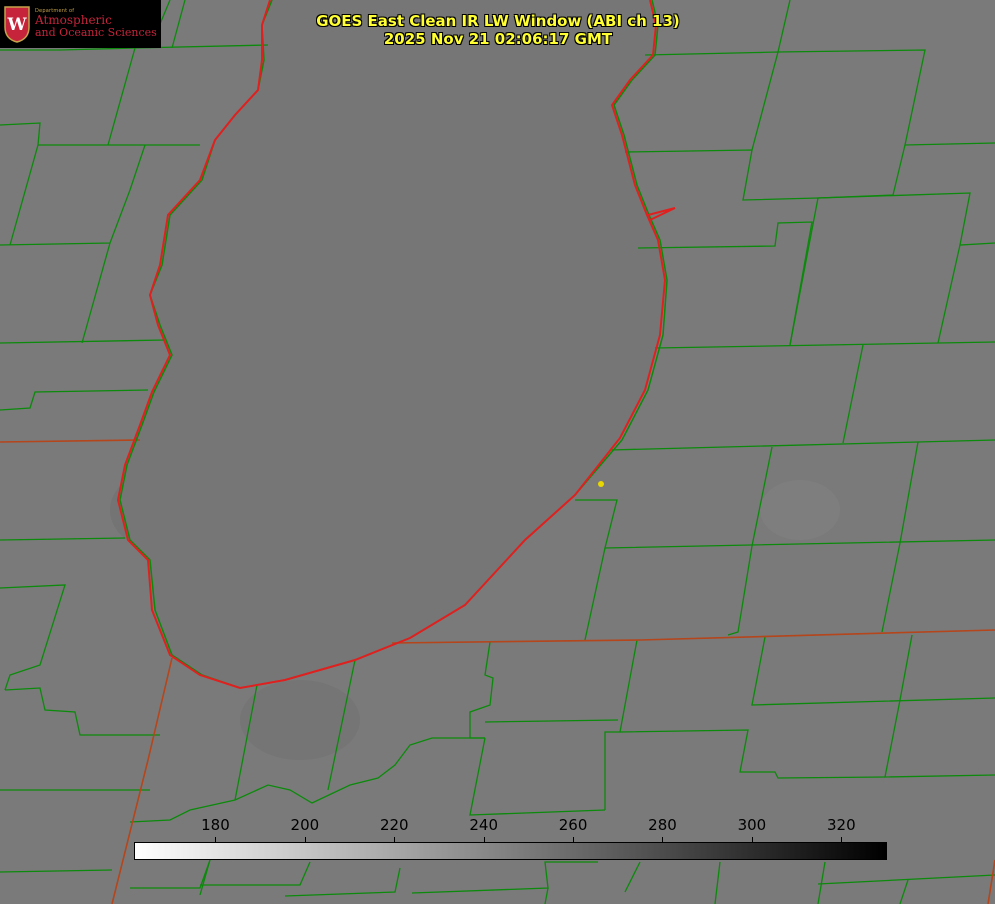  I want to click on image-timestamp: 2025 Nov 21 02:06:17 GMT, so click(498, 39).